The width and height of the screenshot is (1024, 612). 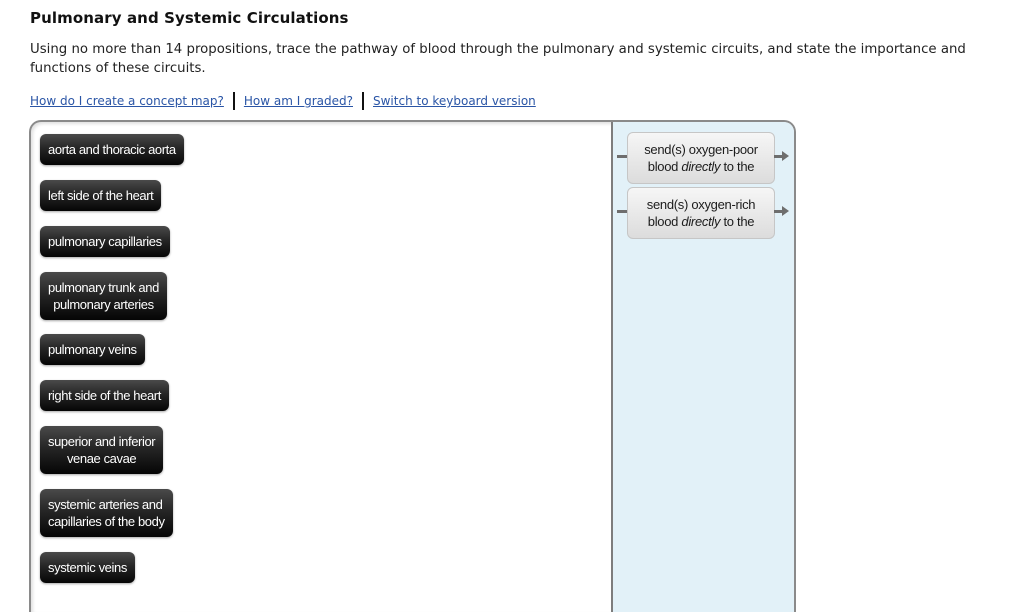 What do you see at coordinates (454, 101) in the screenshot?
I see `keyboard-version-link: Switch to keyboard version` at bounding box center [454, 101].